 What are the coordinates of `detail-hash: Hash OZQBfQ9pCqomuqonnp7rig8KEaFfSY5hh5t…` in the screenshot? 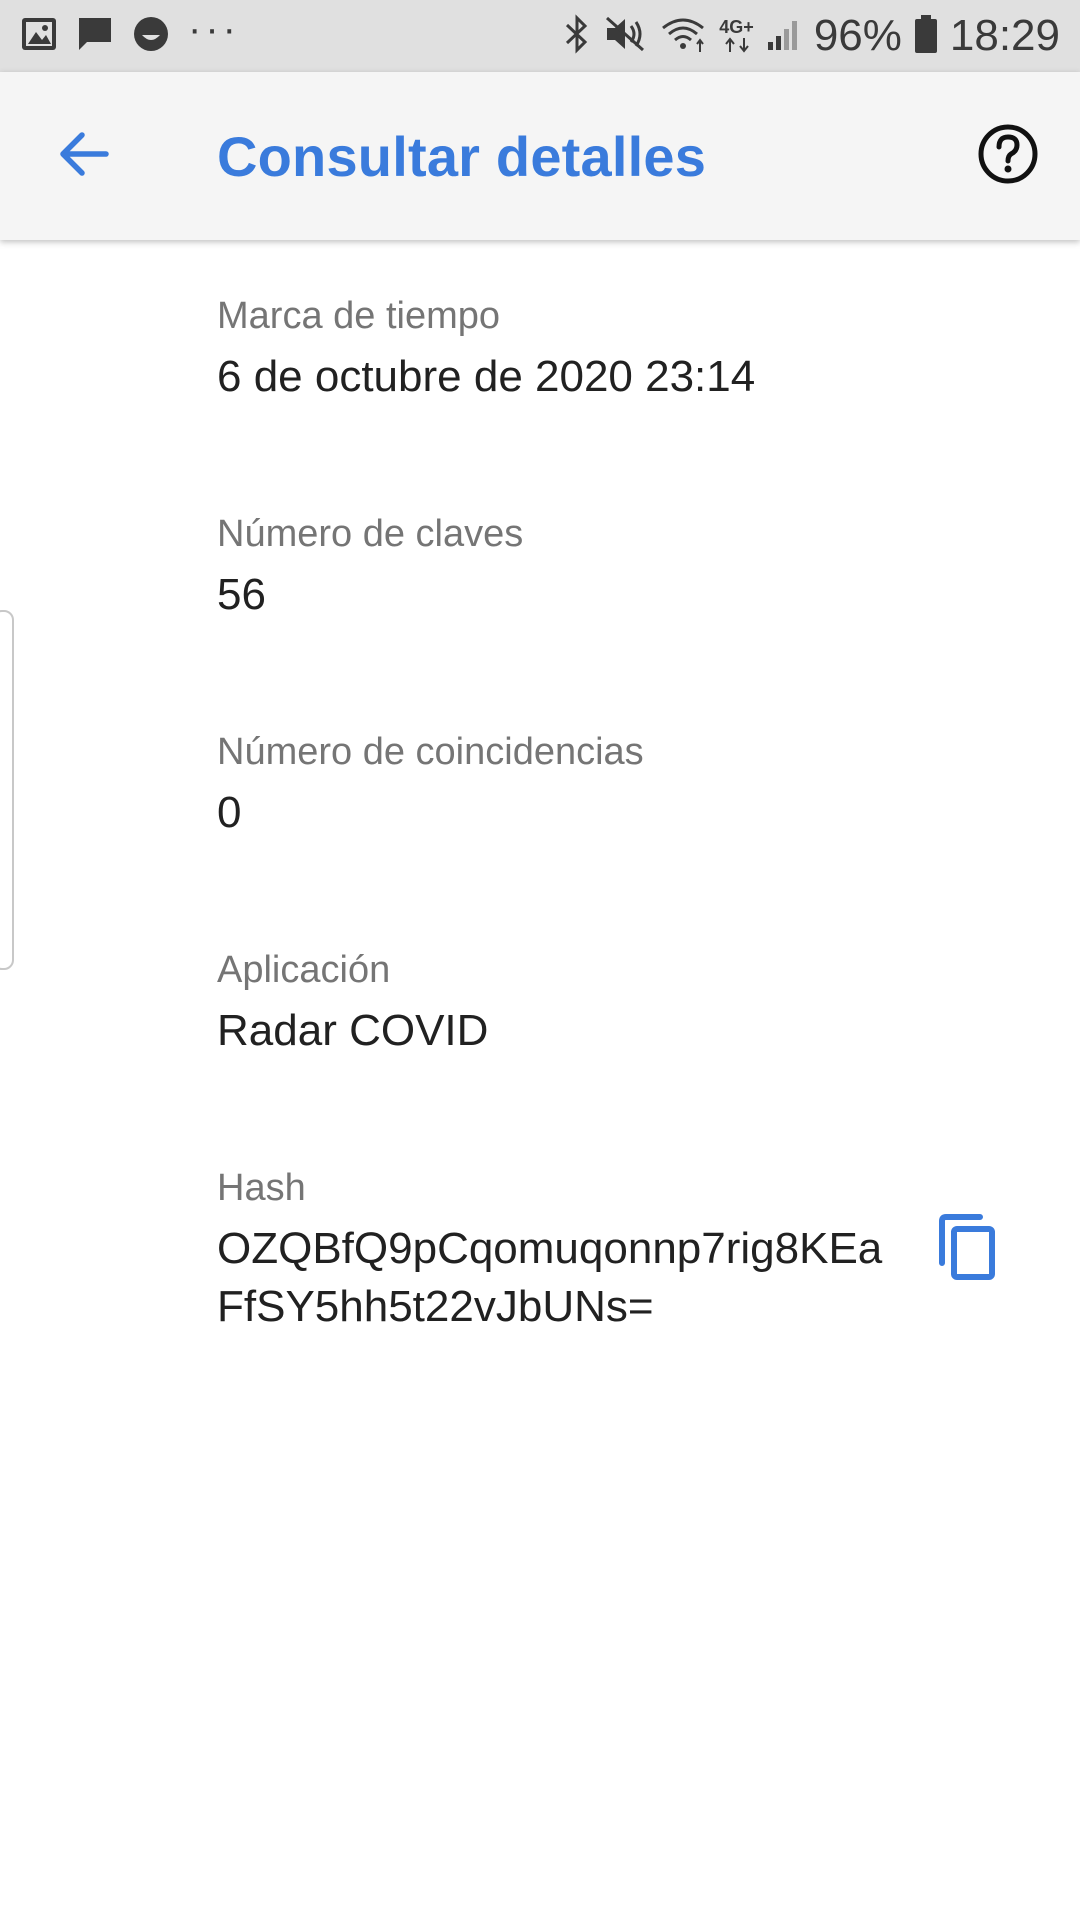 It's located at (552, 1250).